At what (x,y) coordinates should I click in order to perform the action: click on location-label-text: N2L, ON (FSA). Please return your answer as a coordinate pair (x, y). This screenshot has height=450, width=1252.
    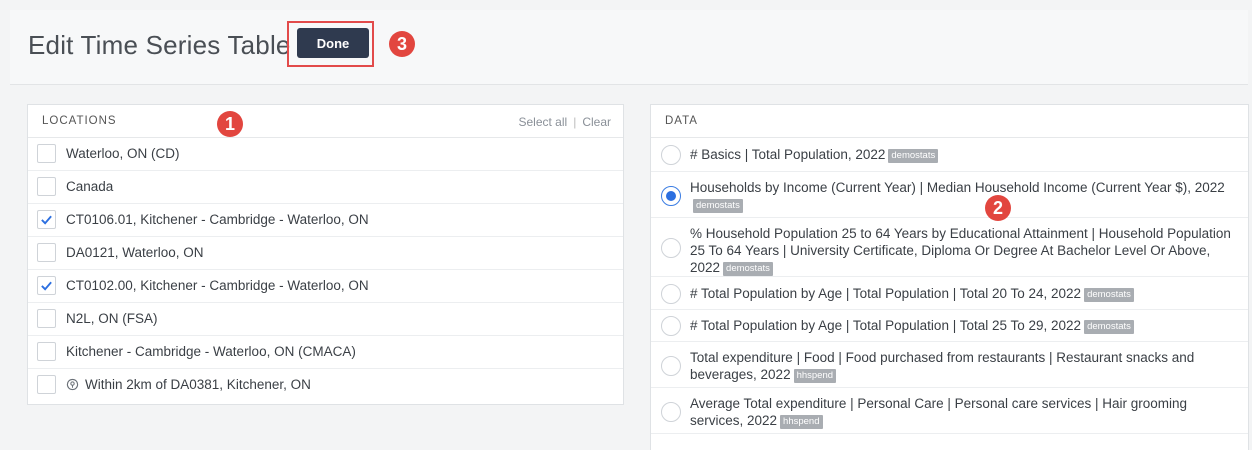
    Looking at the image, I should click on (112, 318).